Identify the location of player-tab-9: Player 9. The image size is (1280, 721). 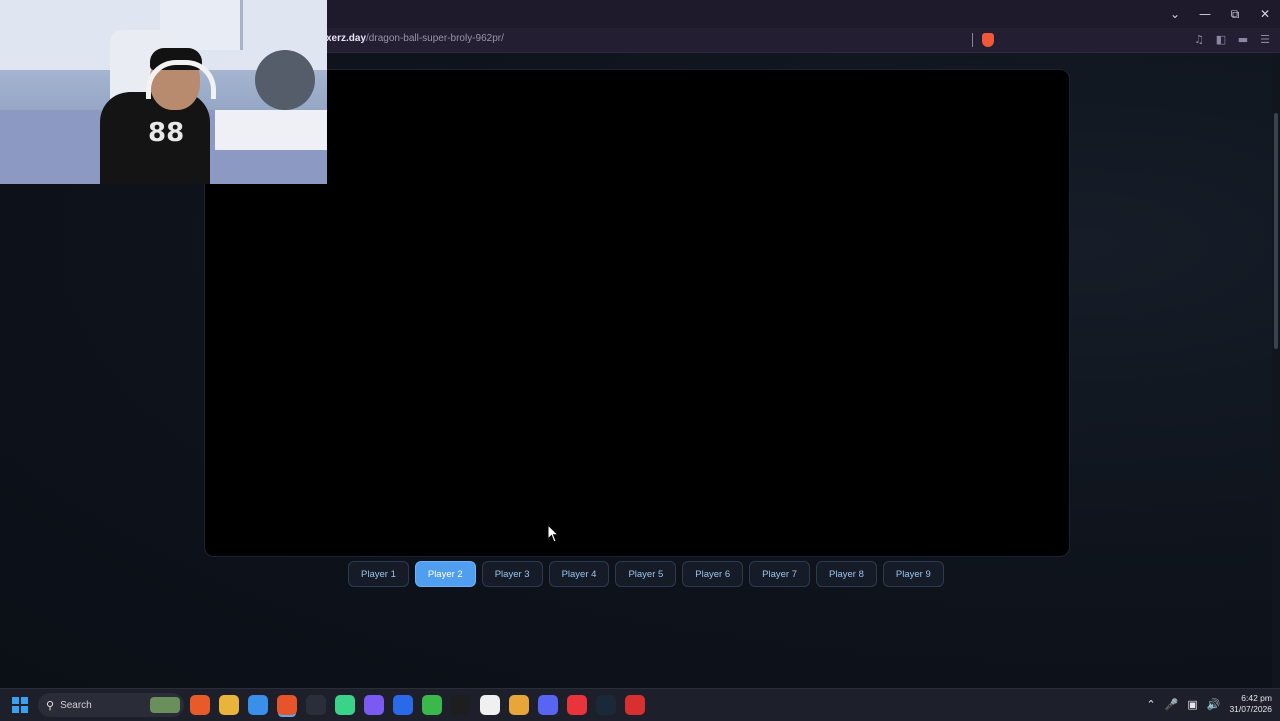
(913, 574).